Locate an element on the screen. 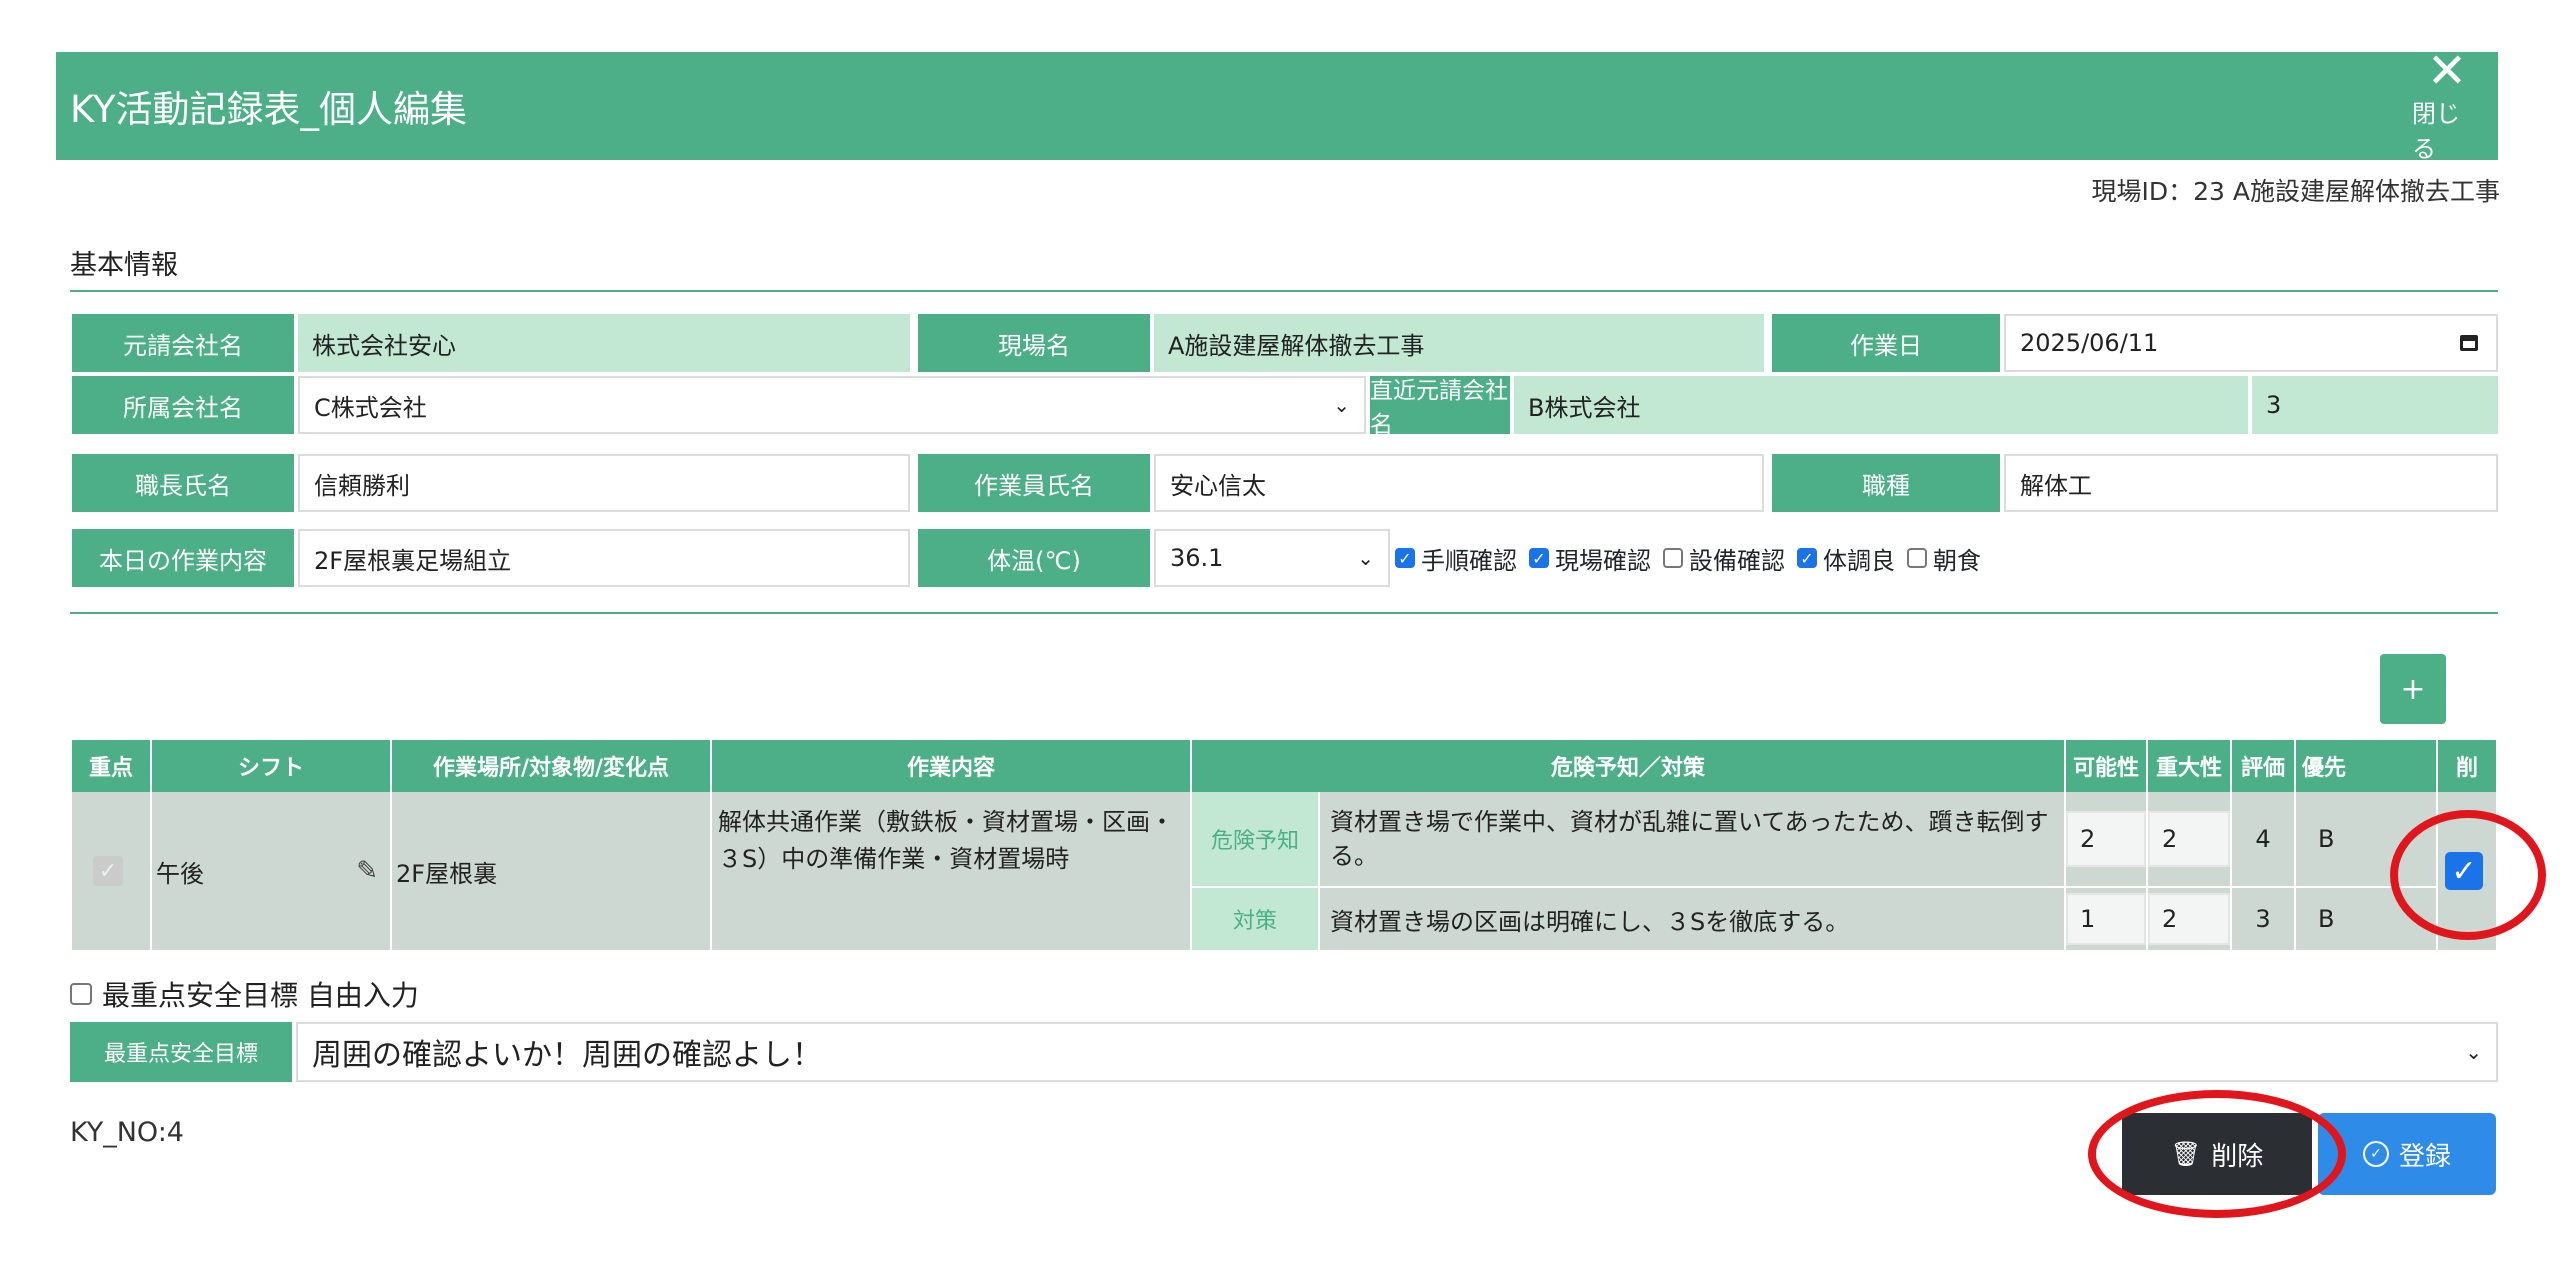 Image resolution: width=2560 pixels, height=1261 pixels. temperature-value: 36.1 is located at coordinates (1197, 558).